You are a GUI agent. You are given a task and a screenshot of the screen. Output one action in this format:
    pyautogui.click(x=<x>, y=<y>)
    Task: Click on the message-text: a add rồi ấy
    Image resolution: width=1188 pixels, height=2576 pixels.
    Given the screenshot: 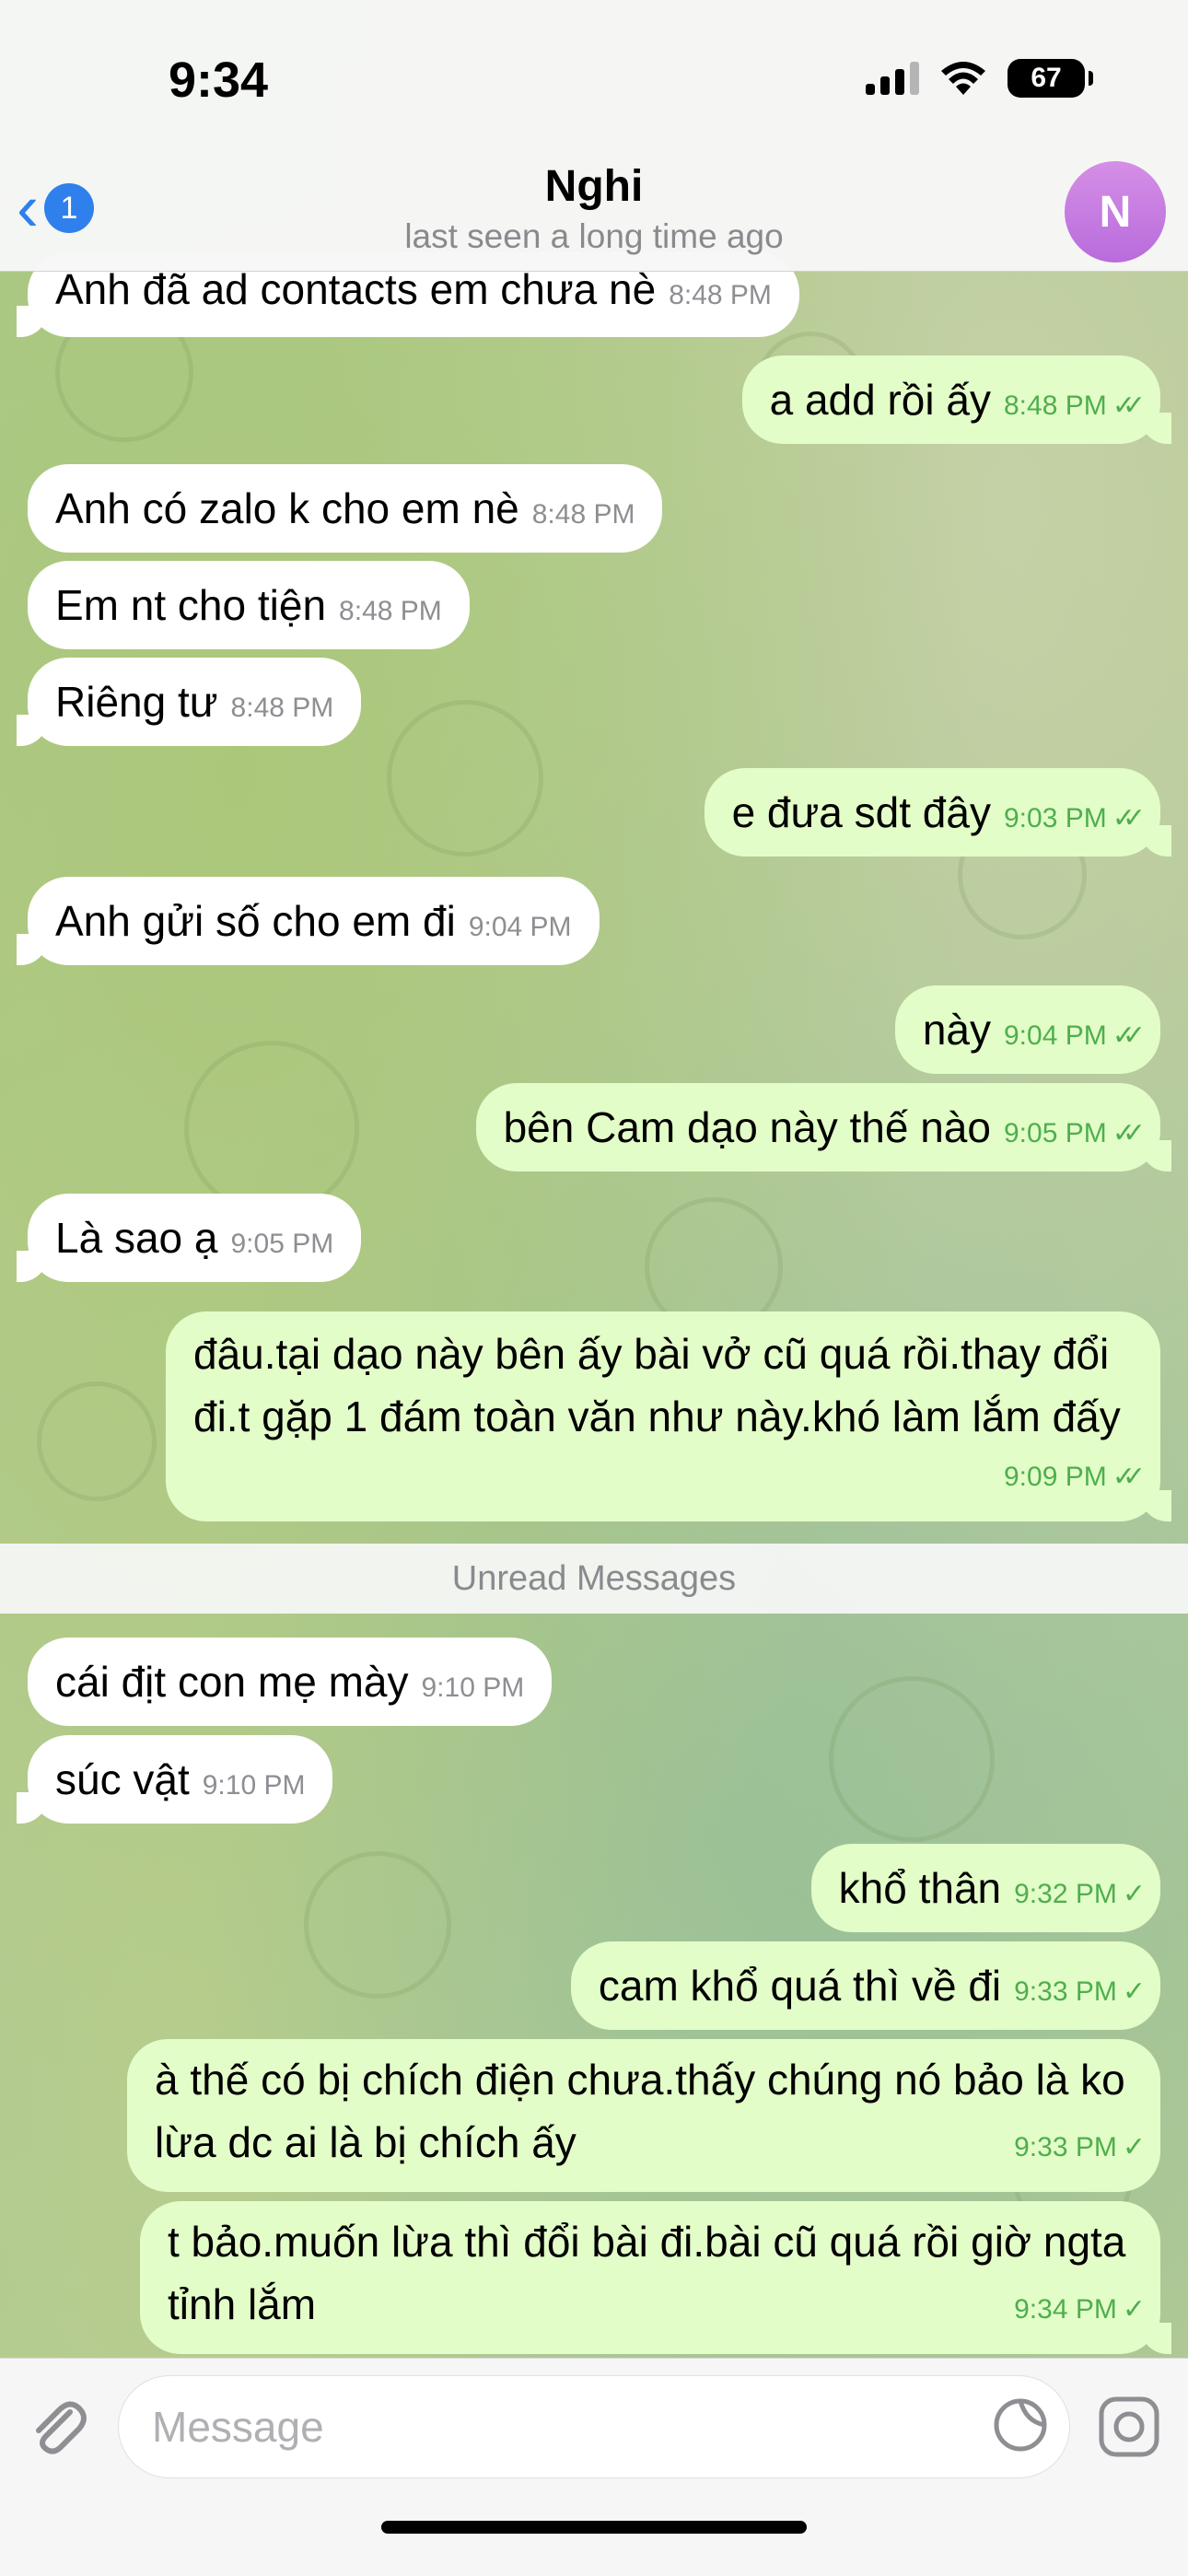 What is the action you would take?
    pyautogui.click(x=880, y=400)
    